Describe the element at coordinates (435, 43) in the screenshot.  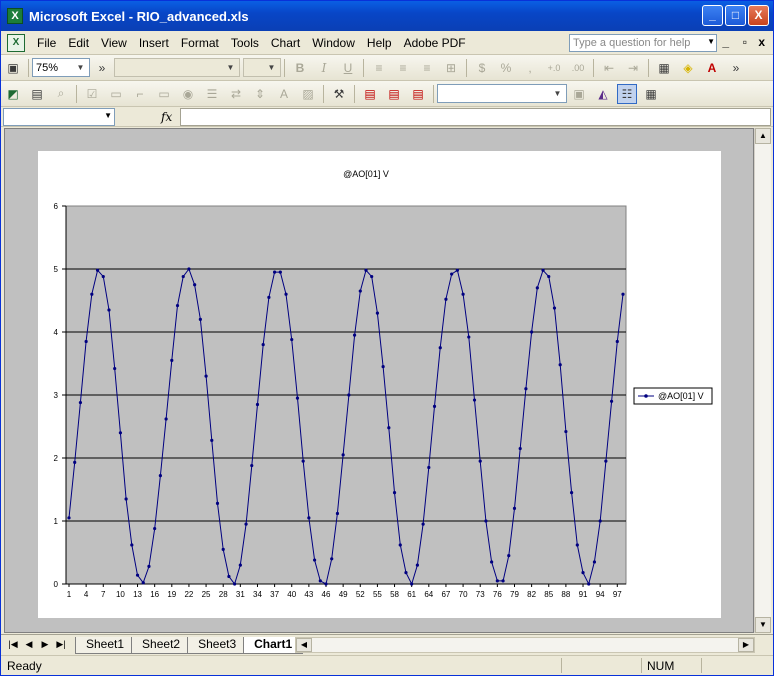
I see `menu-adobe-pdf: Adobe PDF` at that location.